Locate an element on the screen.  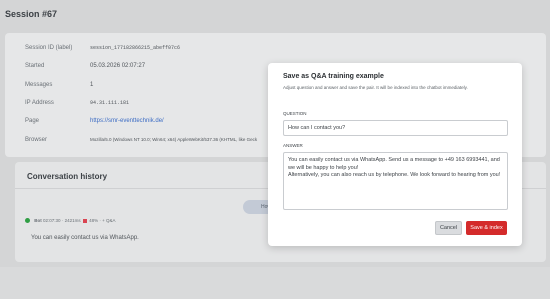
detail-row-messages: Messages 1 is located at coordinates (59, 85).